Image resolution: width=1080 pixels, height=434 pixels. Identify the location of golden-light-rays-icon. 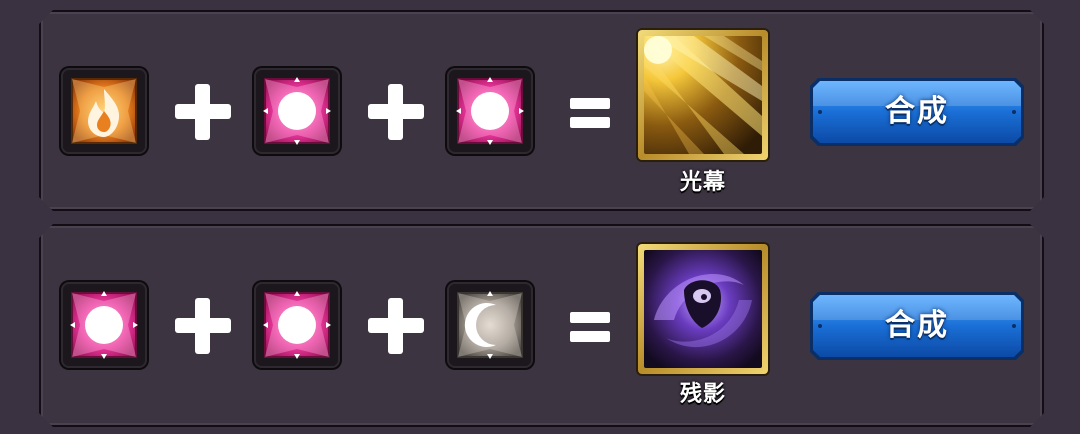
(703, 95).